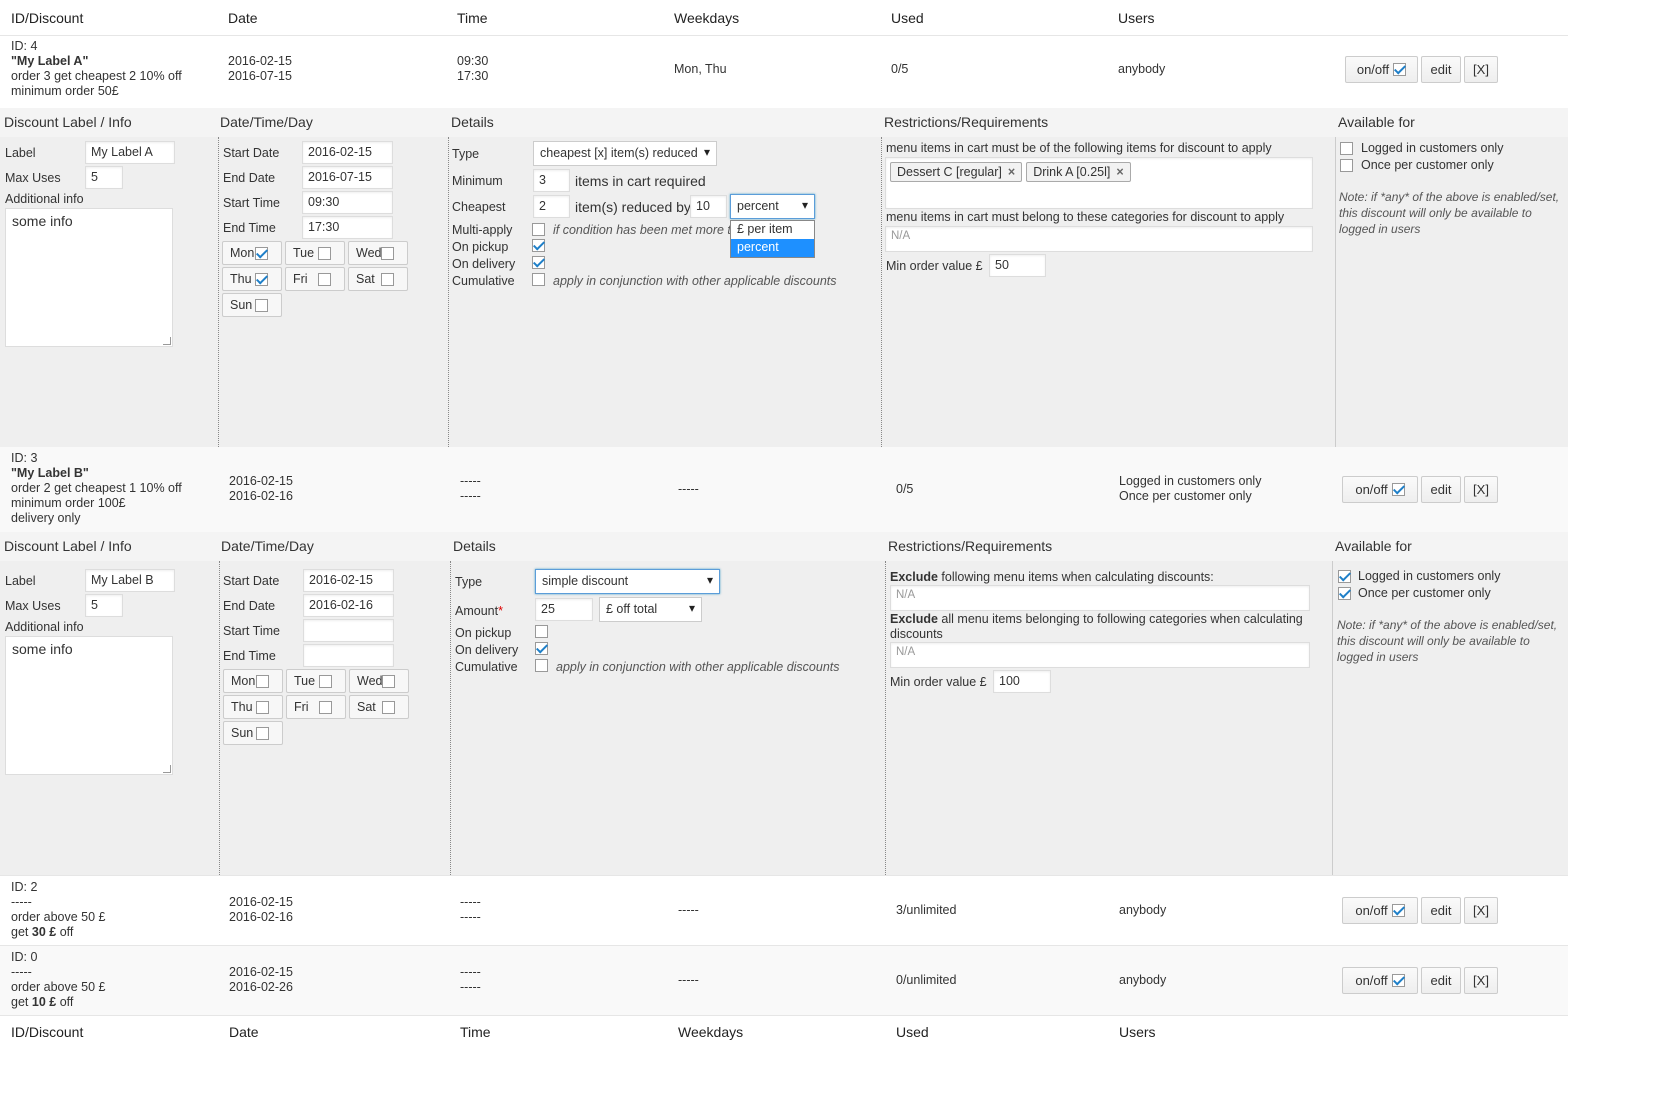  What do you see at coordinates (1022, 681) in the screenshot?
I see `min-order-input: 100` at bounding box center [1022, 681].